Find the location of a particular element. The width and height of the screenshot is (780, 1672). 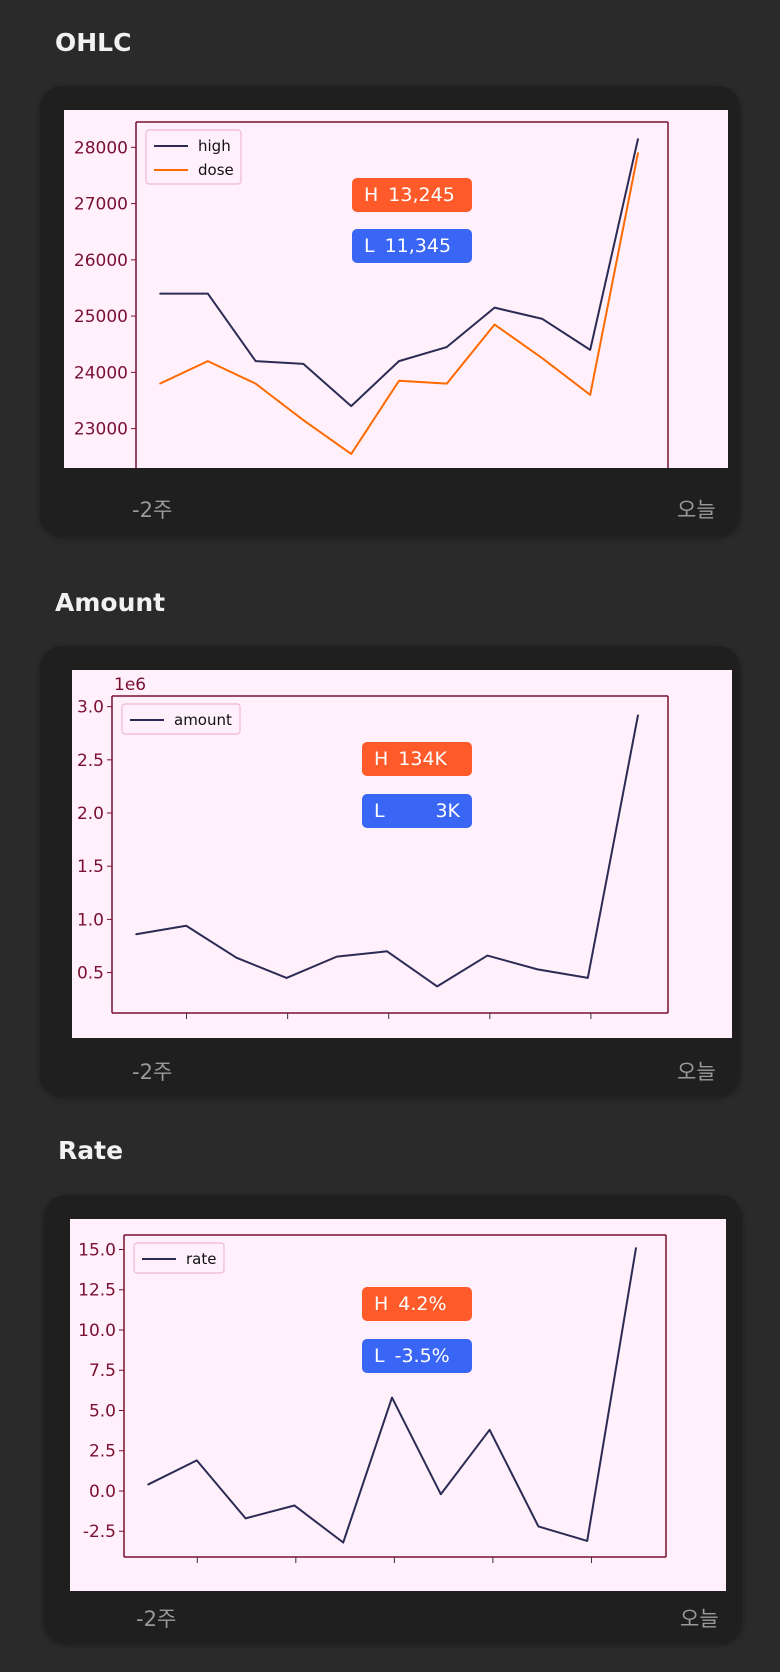

ohlc-foot-right: 오늘 is located at coordinates (696, 510).